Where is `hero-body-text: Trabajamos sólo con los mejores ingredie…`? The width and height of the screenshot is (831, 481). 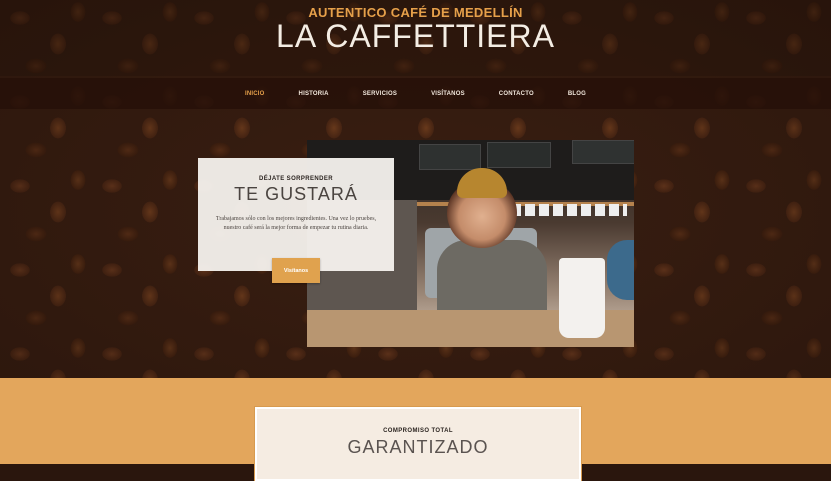 hero-body-text: Trabajamos sólo con los mejores ingredie… is located at coordinates (296, 223).